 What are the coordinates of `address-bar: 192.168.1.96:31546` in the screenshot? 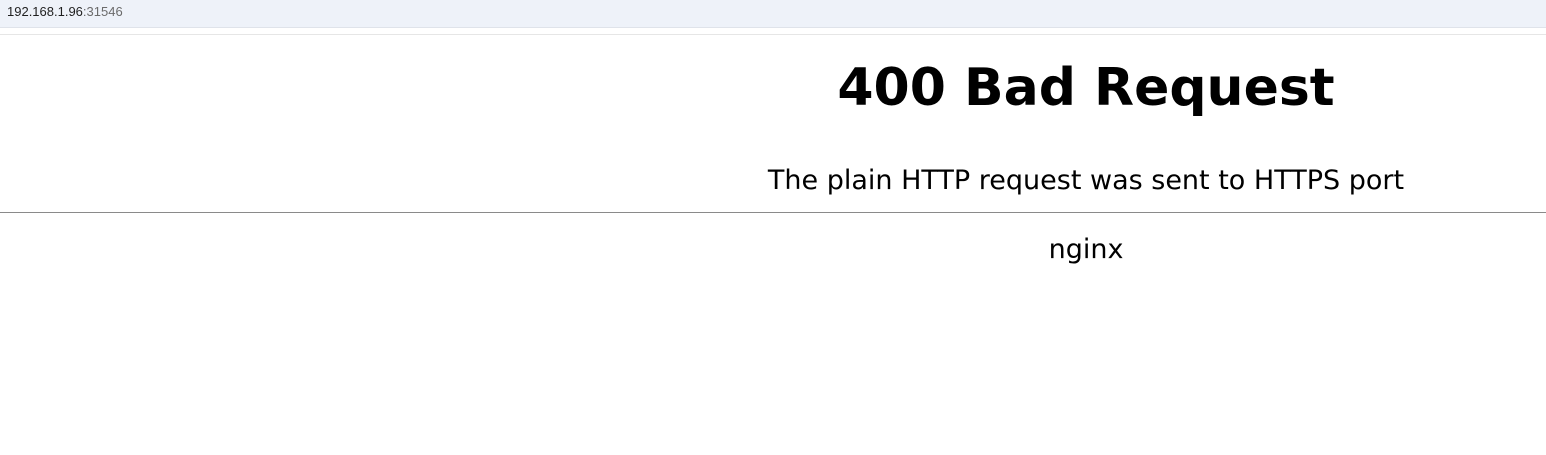 It's located at (773, 14).